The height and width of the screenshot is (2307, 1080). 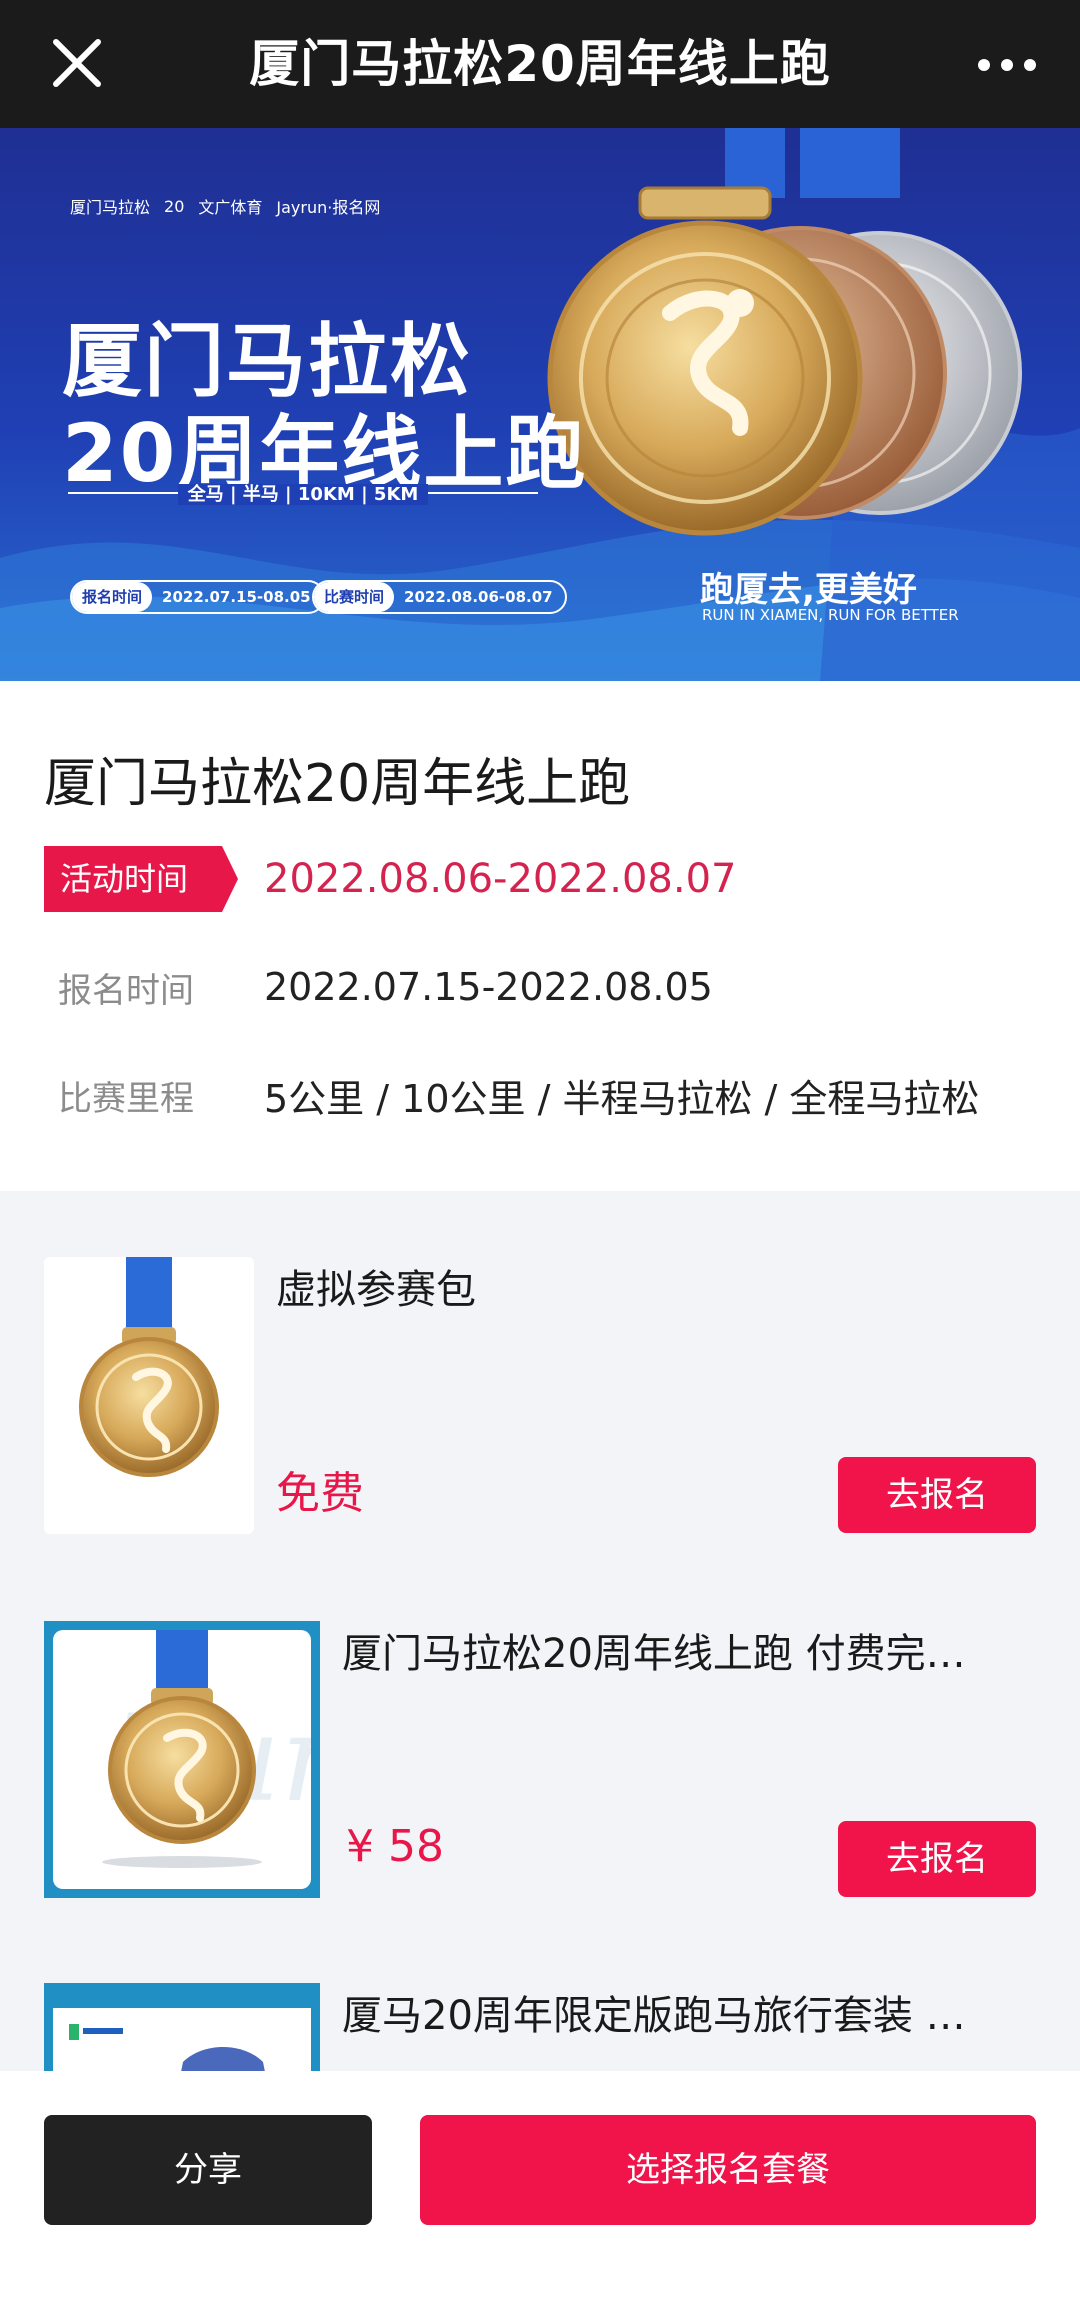 I want to click on registration-time-label: 报名时间, so click(x=126, y=990).